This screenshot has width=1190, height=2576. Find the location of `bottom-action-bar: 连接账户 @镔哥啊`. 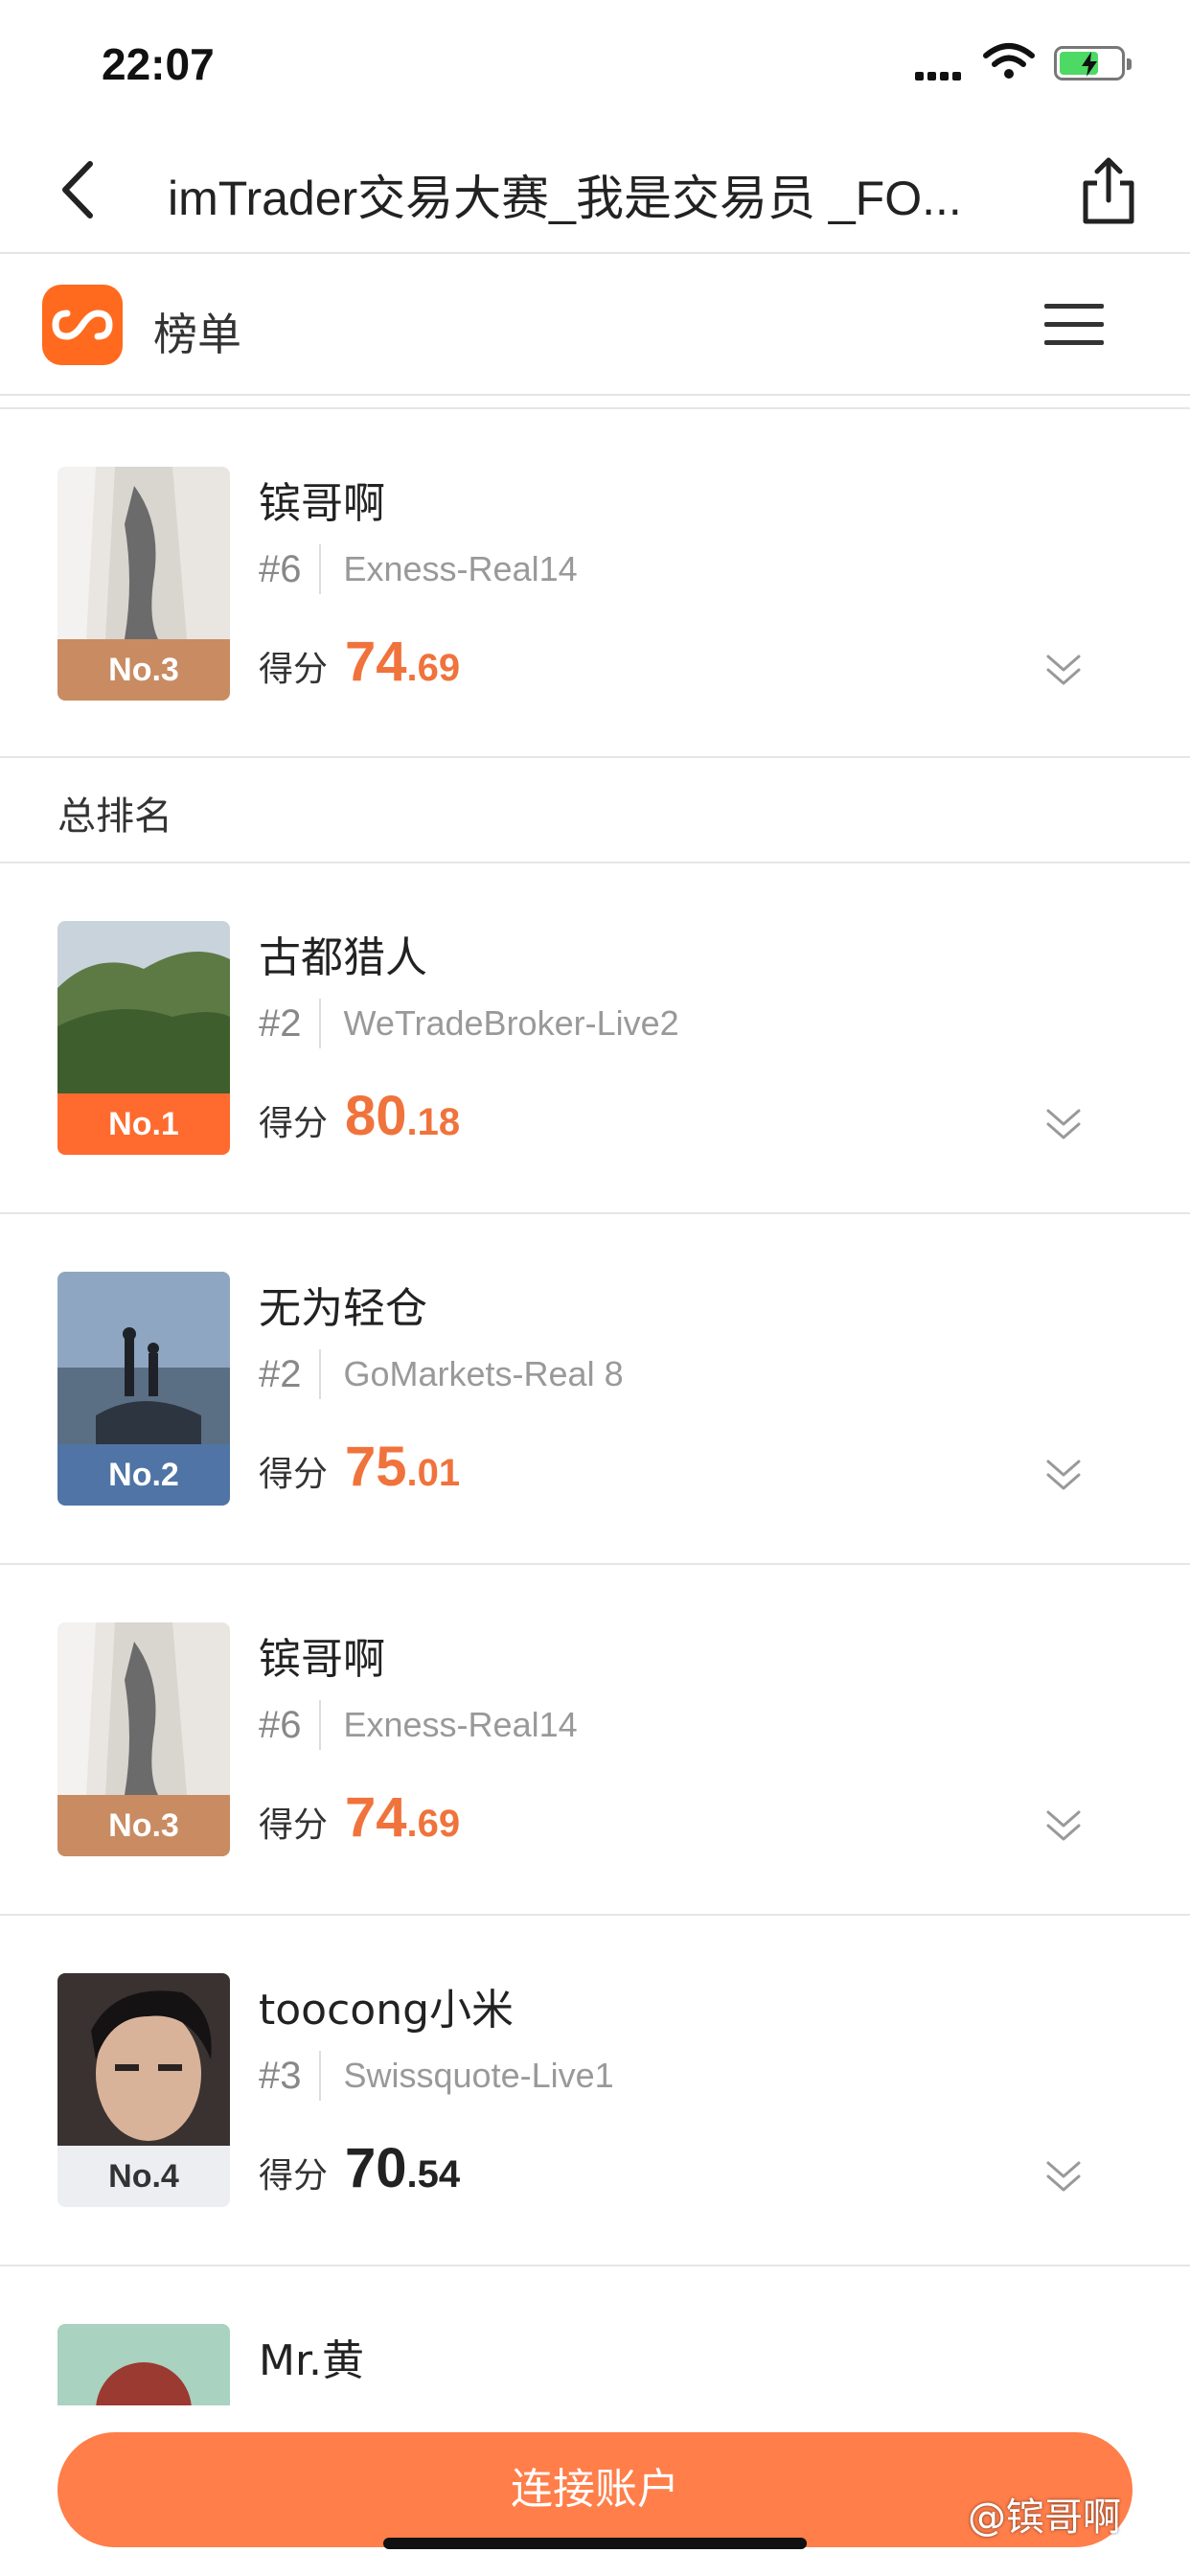

bottom-action-bar: 连接账户 @镔哥啊 is located at coordinates (595, 2490).